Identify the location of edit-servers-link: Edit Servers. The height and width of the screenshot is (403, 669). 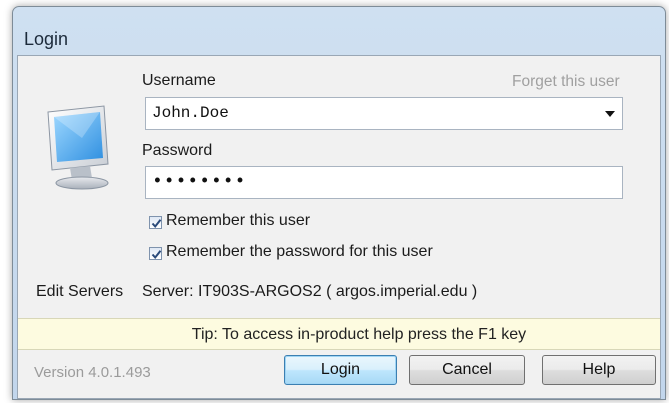
(79, 292).